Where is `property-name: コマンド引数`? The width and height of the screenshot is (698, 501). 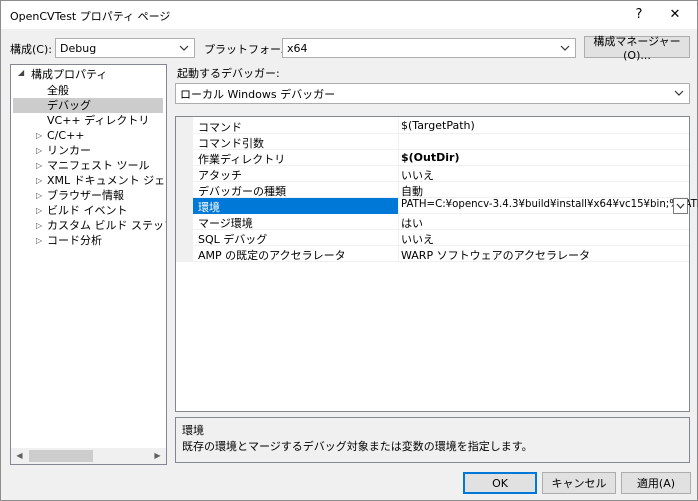 property-name: コマンド引数 is located at coordinates (231, 143).